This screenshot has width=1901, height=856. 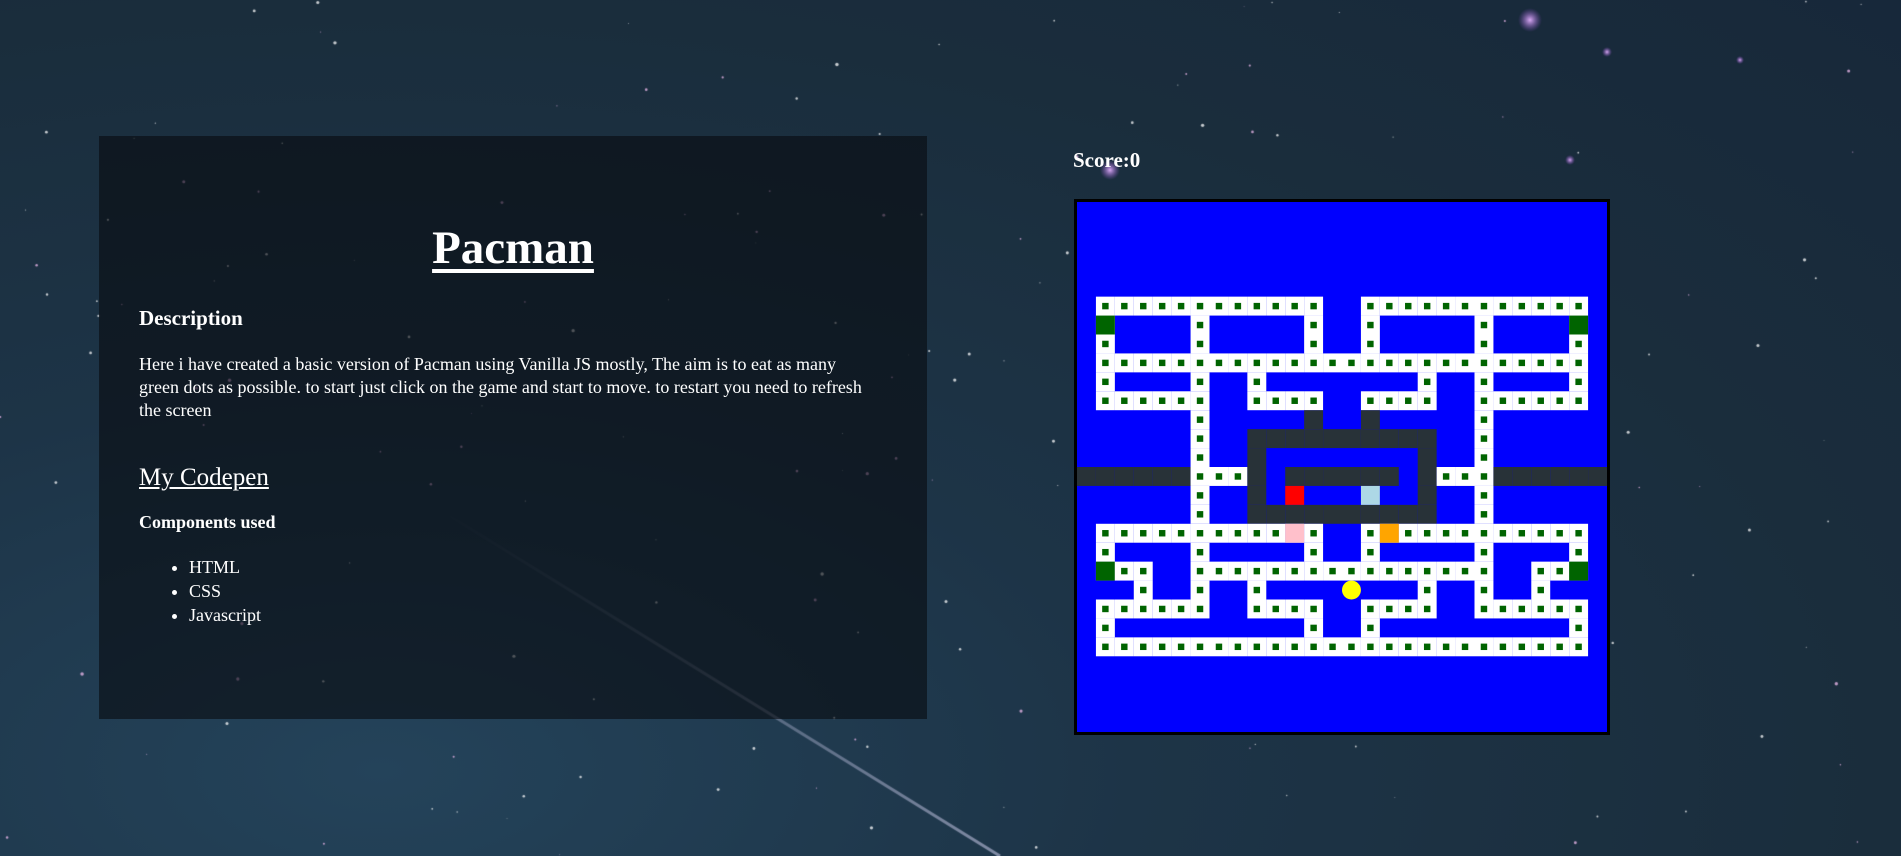 What do you see at coordinates (1370, 495) in the screenshot?
I see `ghost-inky` at bounding box center [1370, 495].